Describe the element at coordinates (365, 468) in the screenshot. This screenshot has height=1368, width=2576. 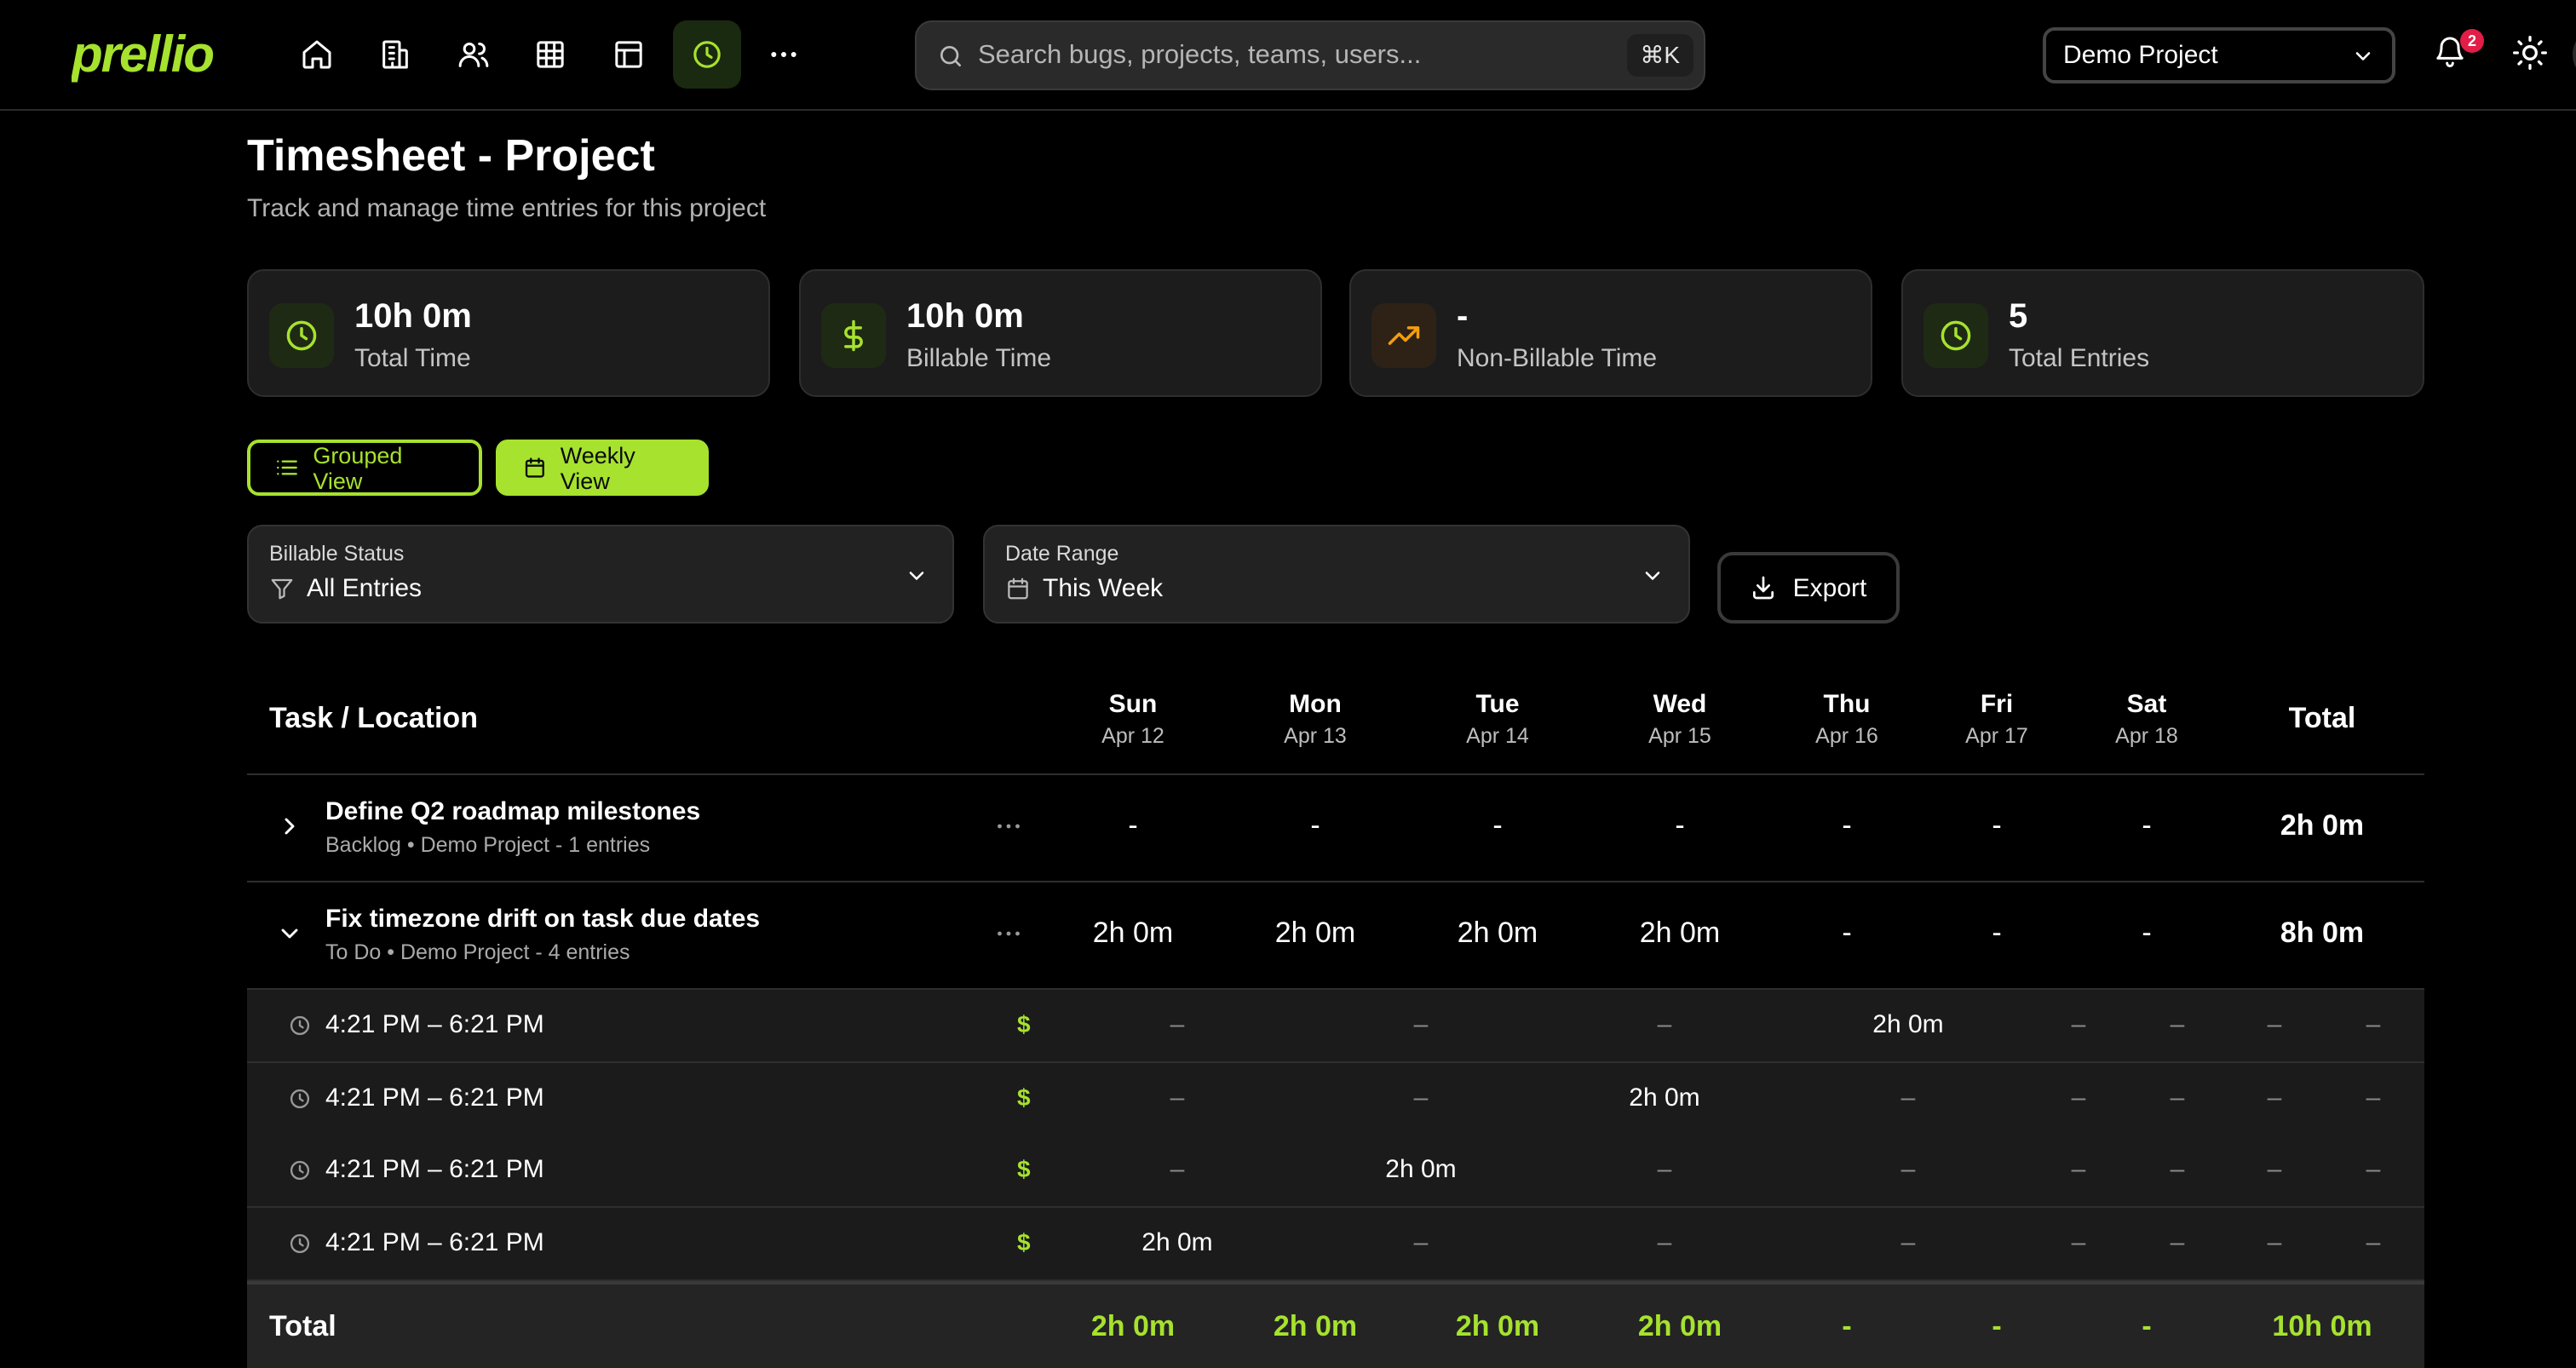
I see `grouped-view-button: Grouped View` at that location.